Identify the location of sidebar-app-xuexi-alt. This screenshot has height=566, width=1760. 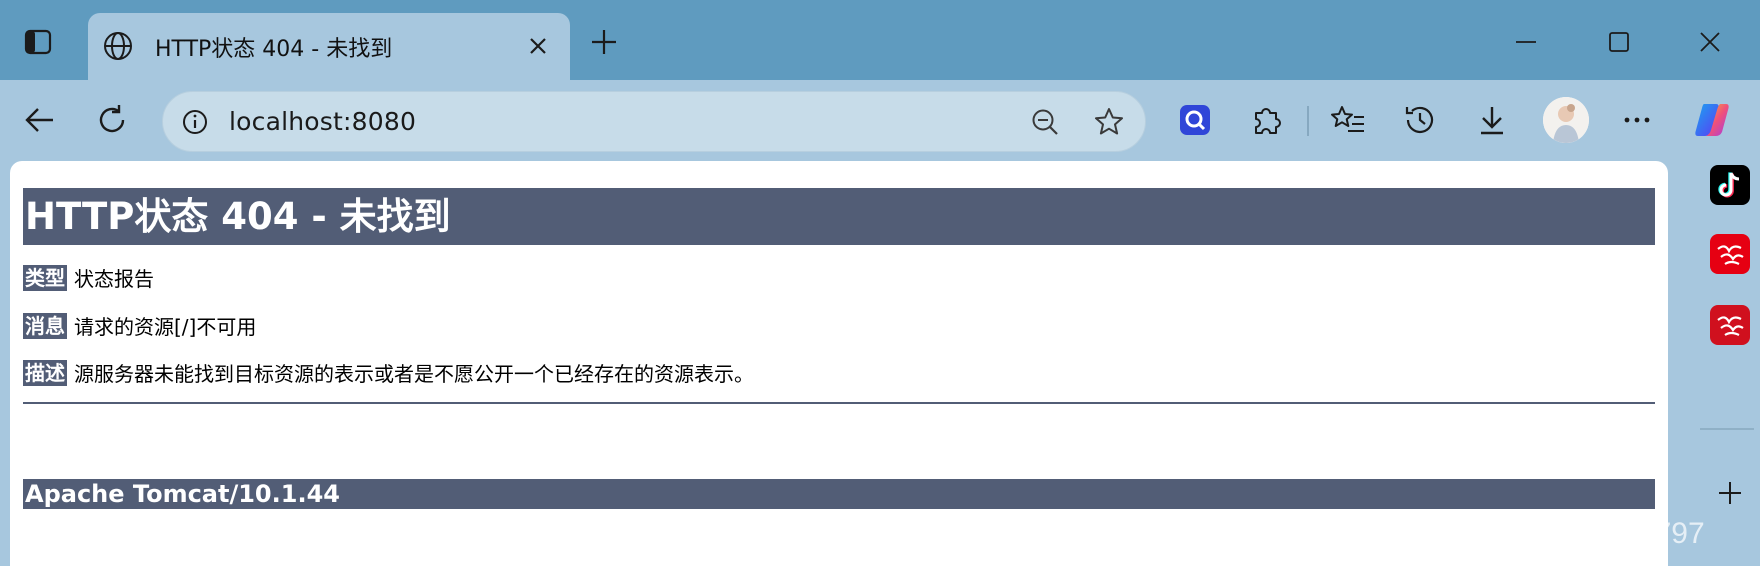
(1730, 325).